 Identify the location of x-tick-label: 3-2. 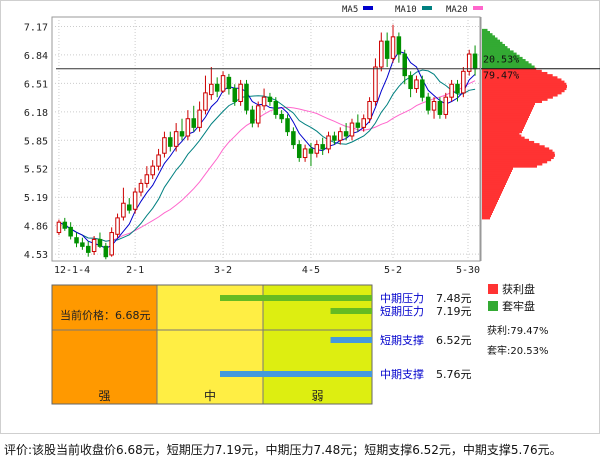
(223, 270).